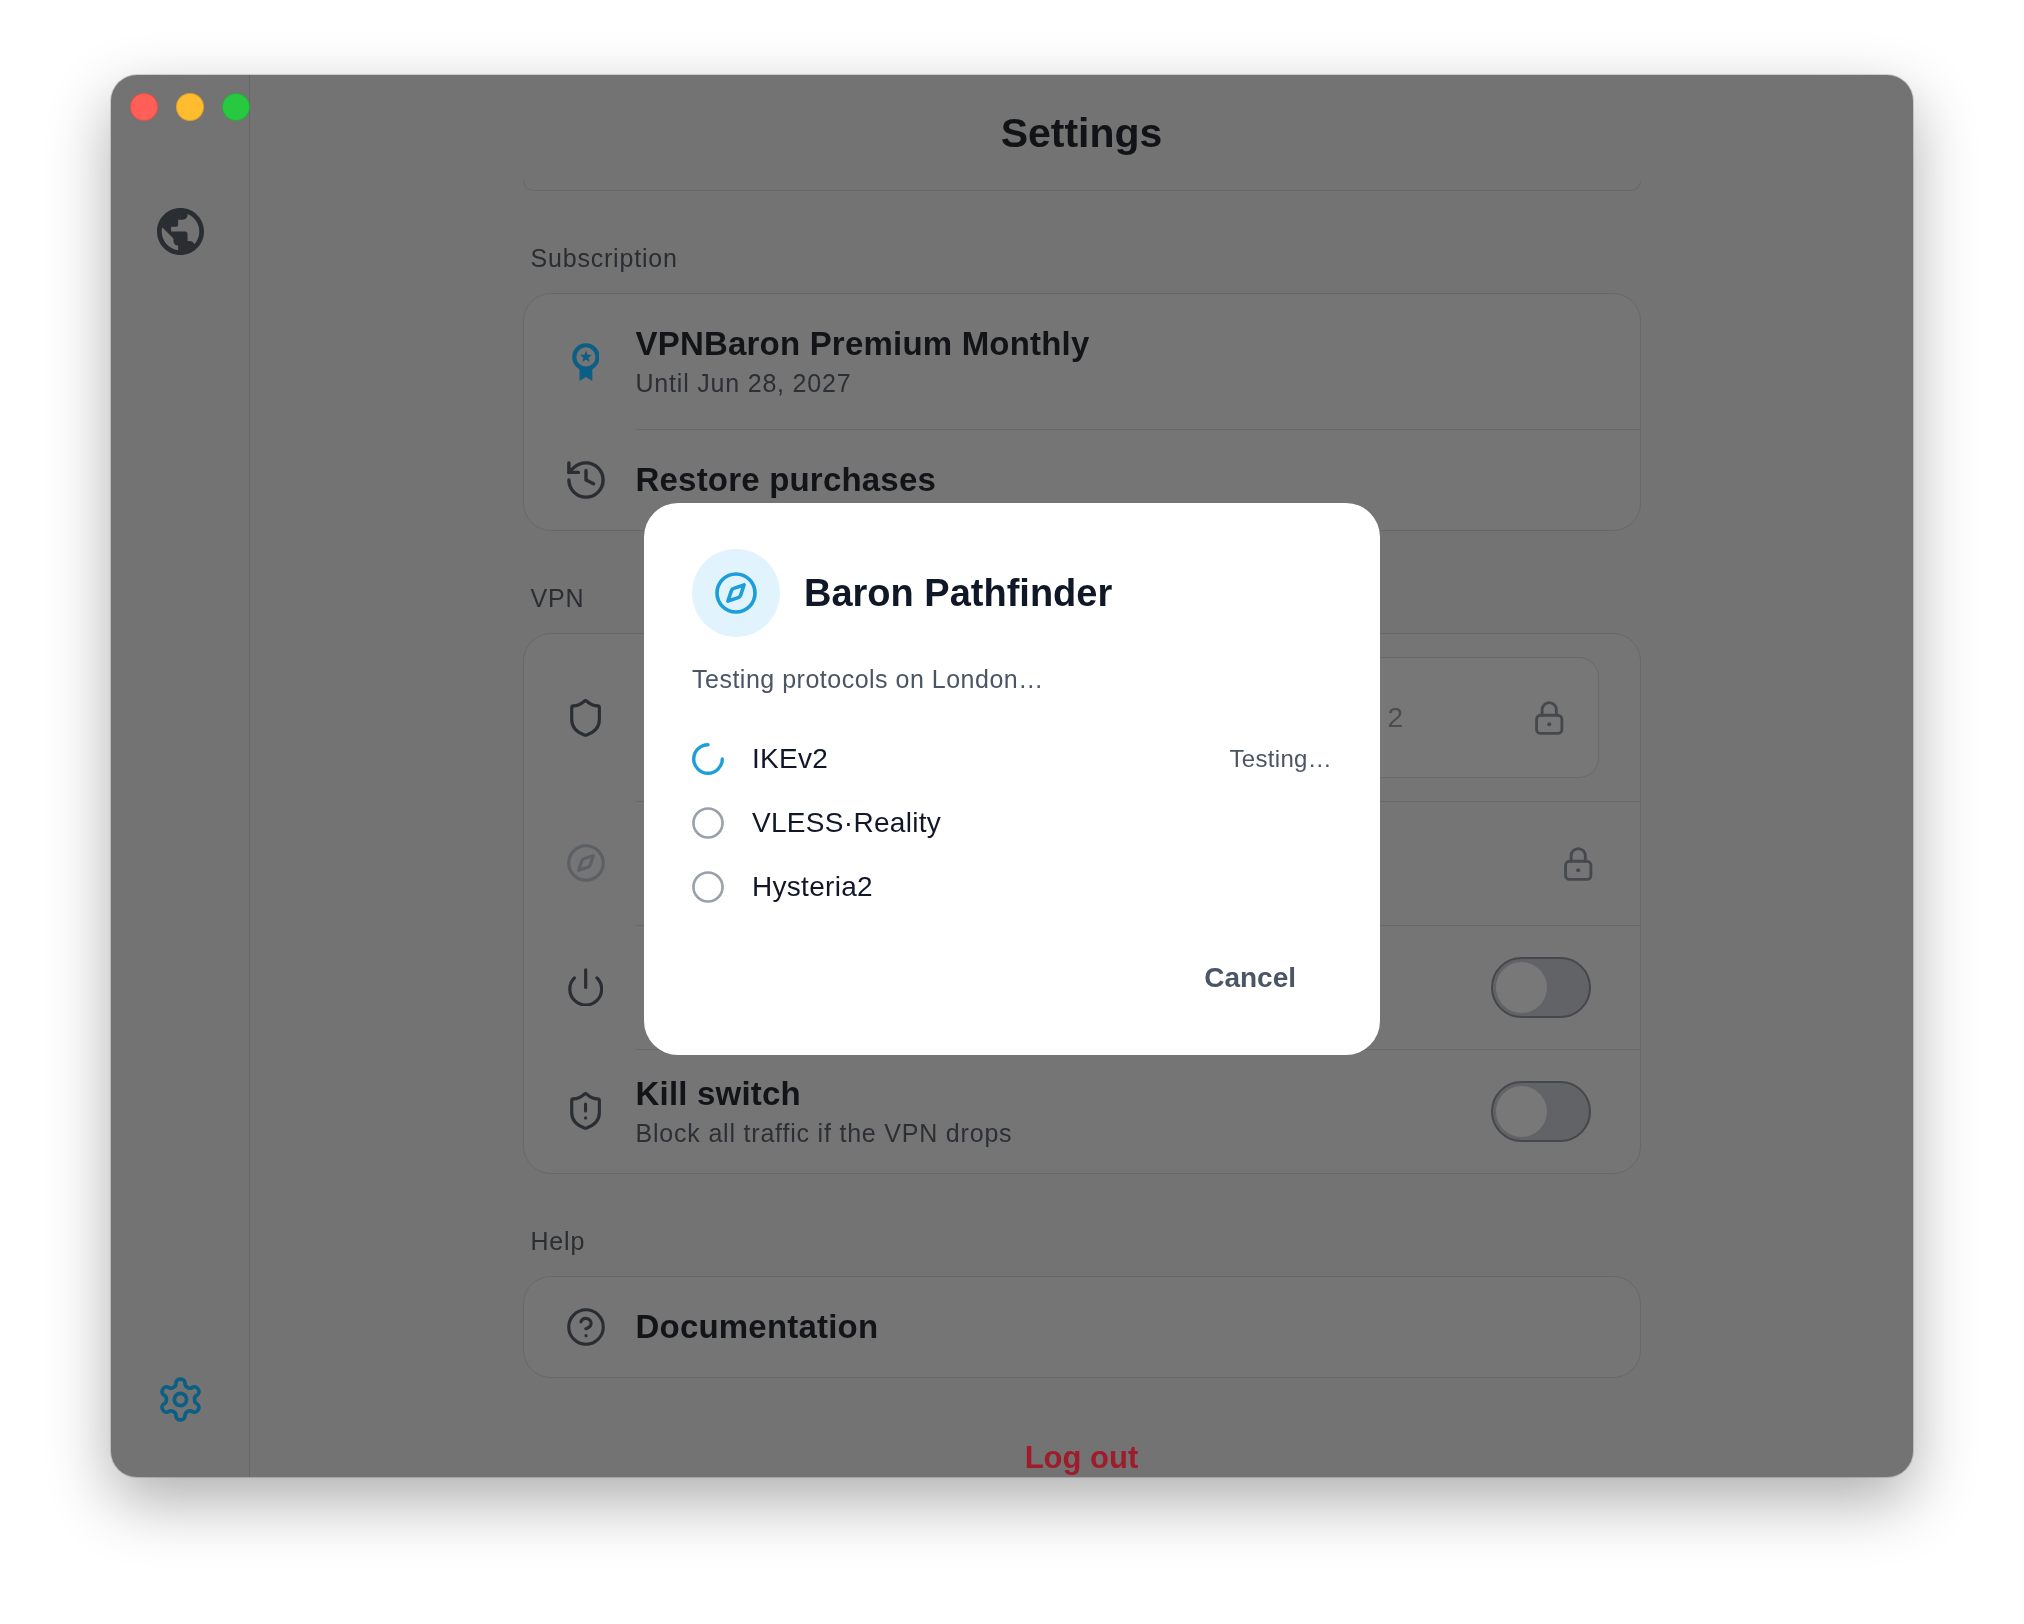  What do you see at coordinates (557, 598) in the screenshot?
I see `section-label: VPN` at bounding box center [557, 598].